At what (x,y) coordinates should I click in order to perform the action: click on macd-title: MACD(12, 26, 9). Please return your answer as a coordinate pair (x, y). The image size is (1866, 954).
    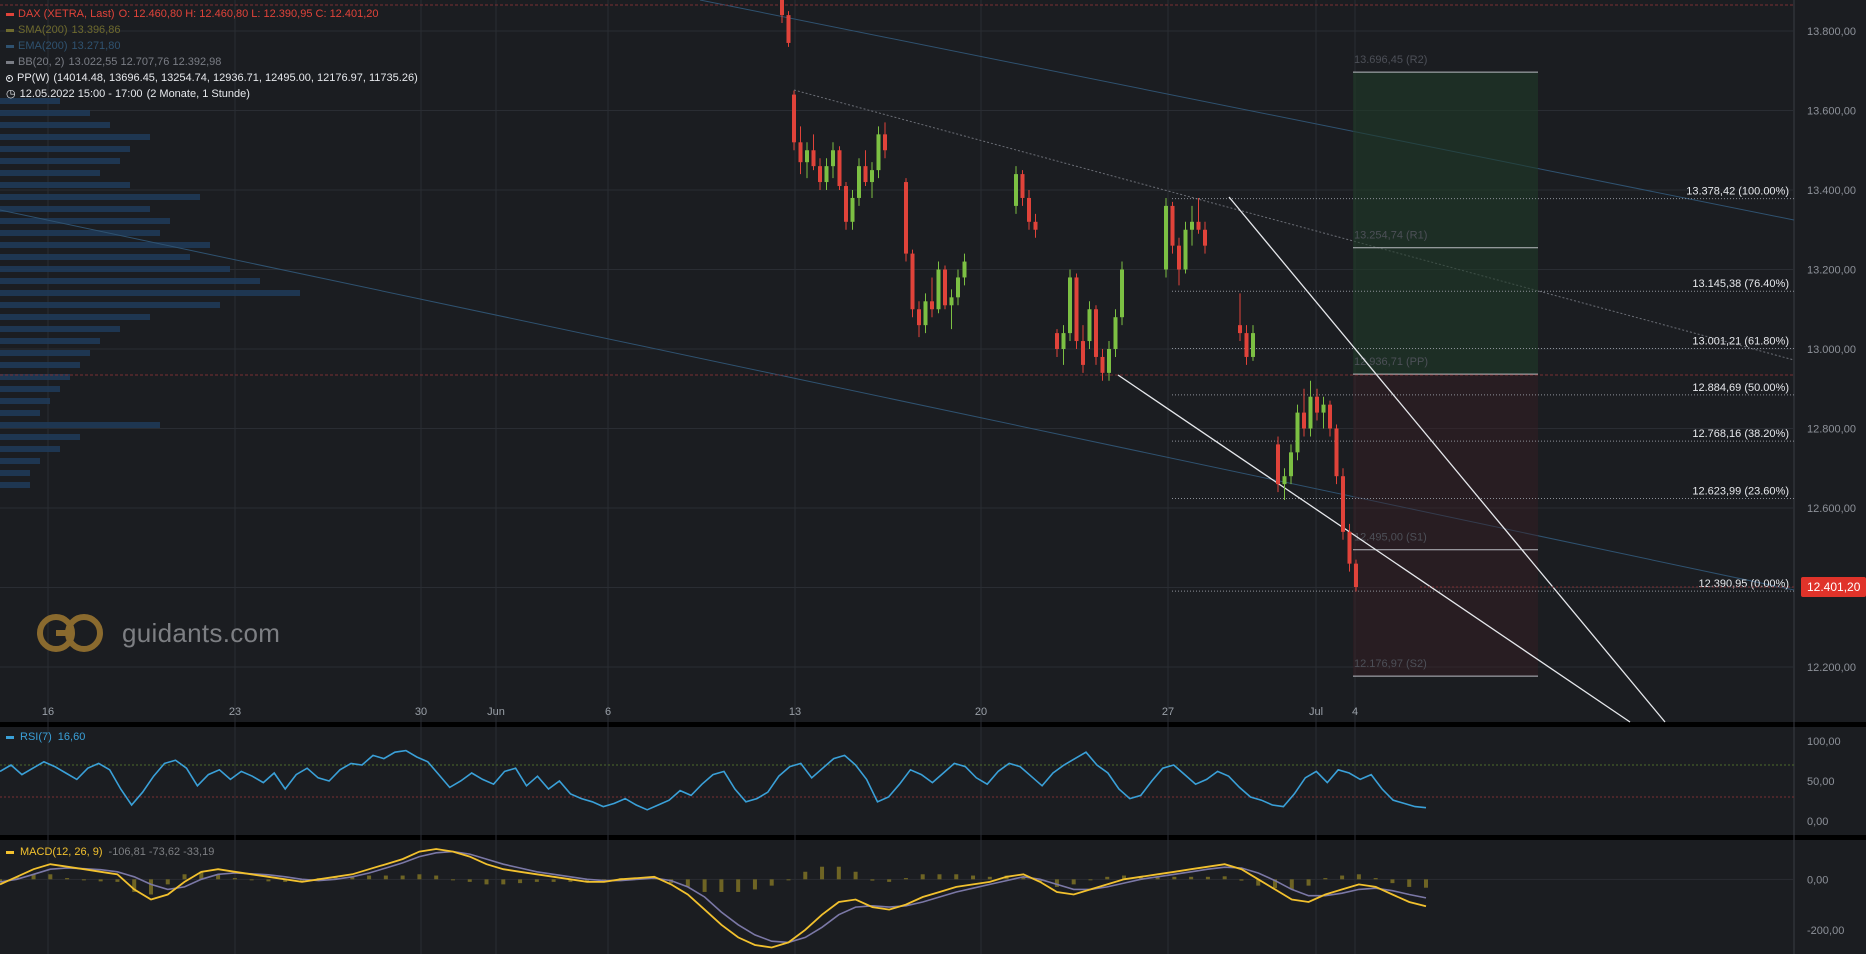
    Looking at the image, I should click on (61, 852).